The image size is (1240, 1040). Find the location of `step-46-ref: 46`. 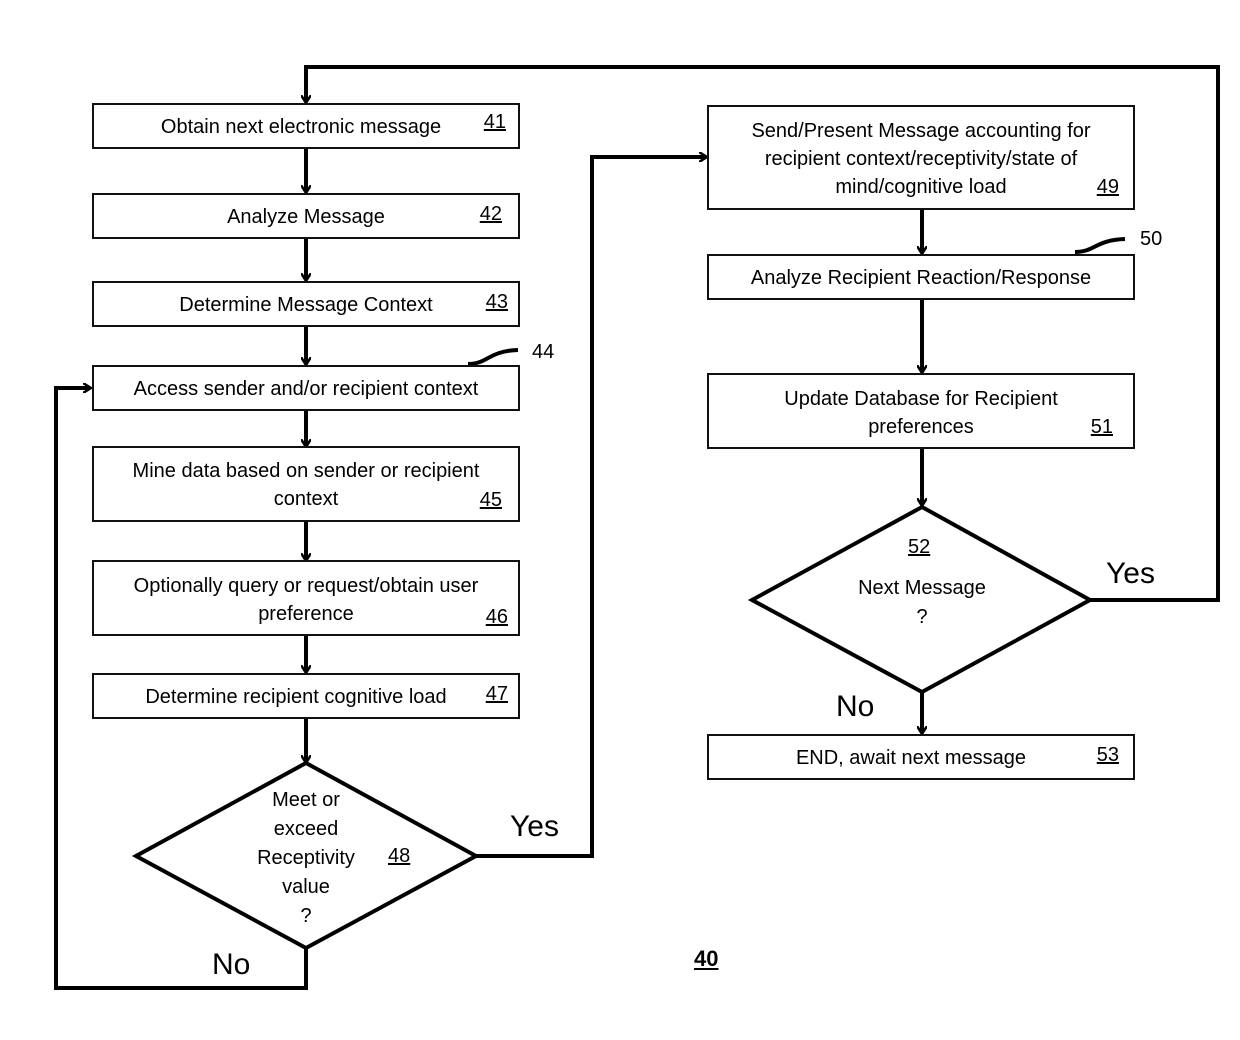

step-46-ref: 46 is located at coordinates (496, 617).